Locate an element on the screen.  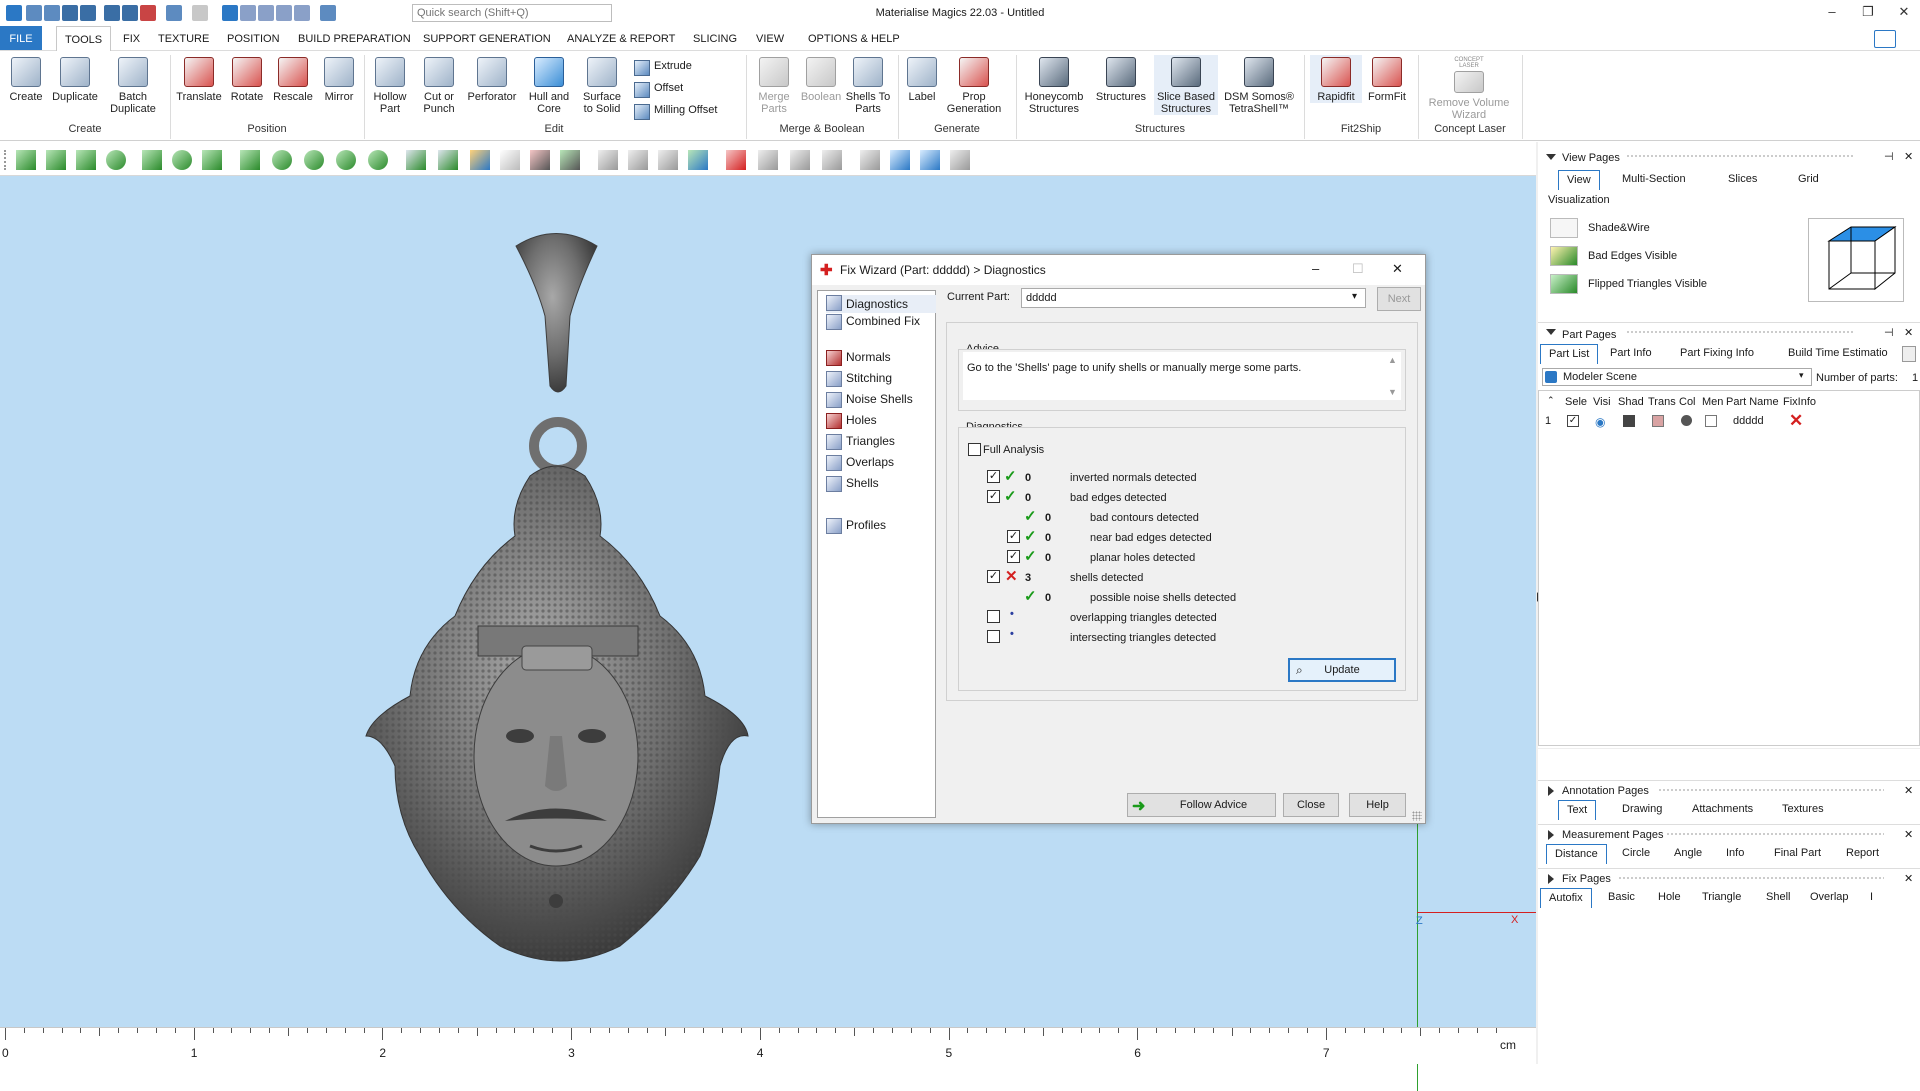
table-row: 1 ✓ ◉ ddddd ✕ is located at coordinates (1729, 421).